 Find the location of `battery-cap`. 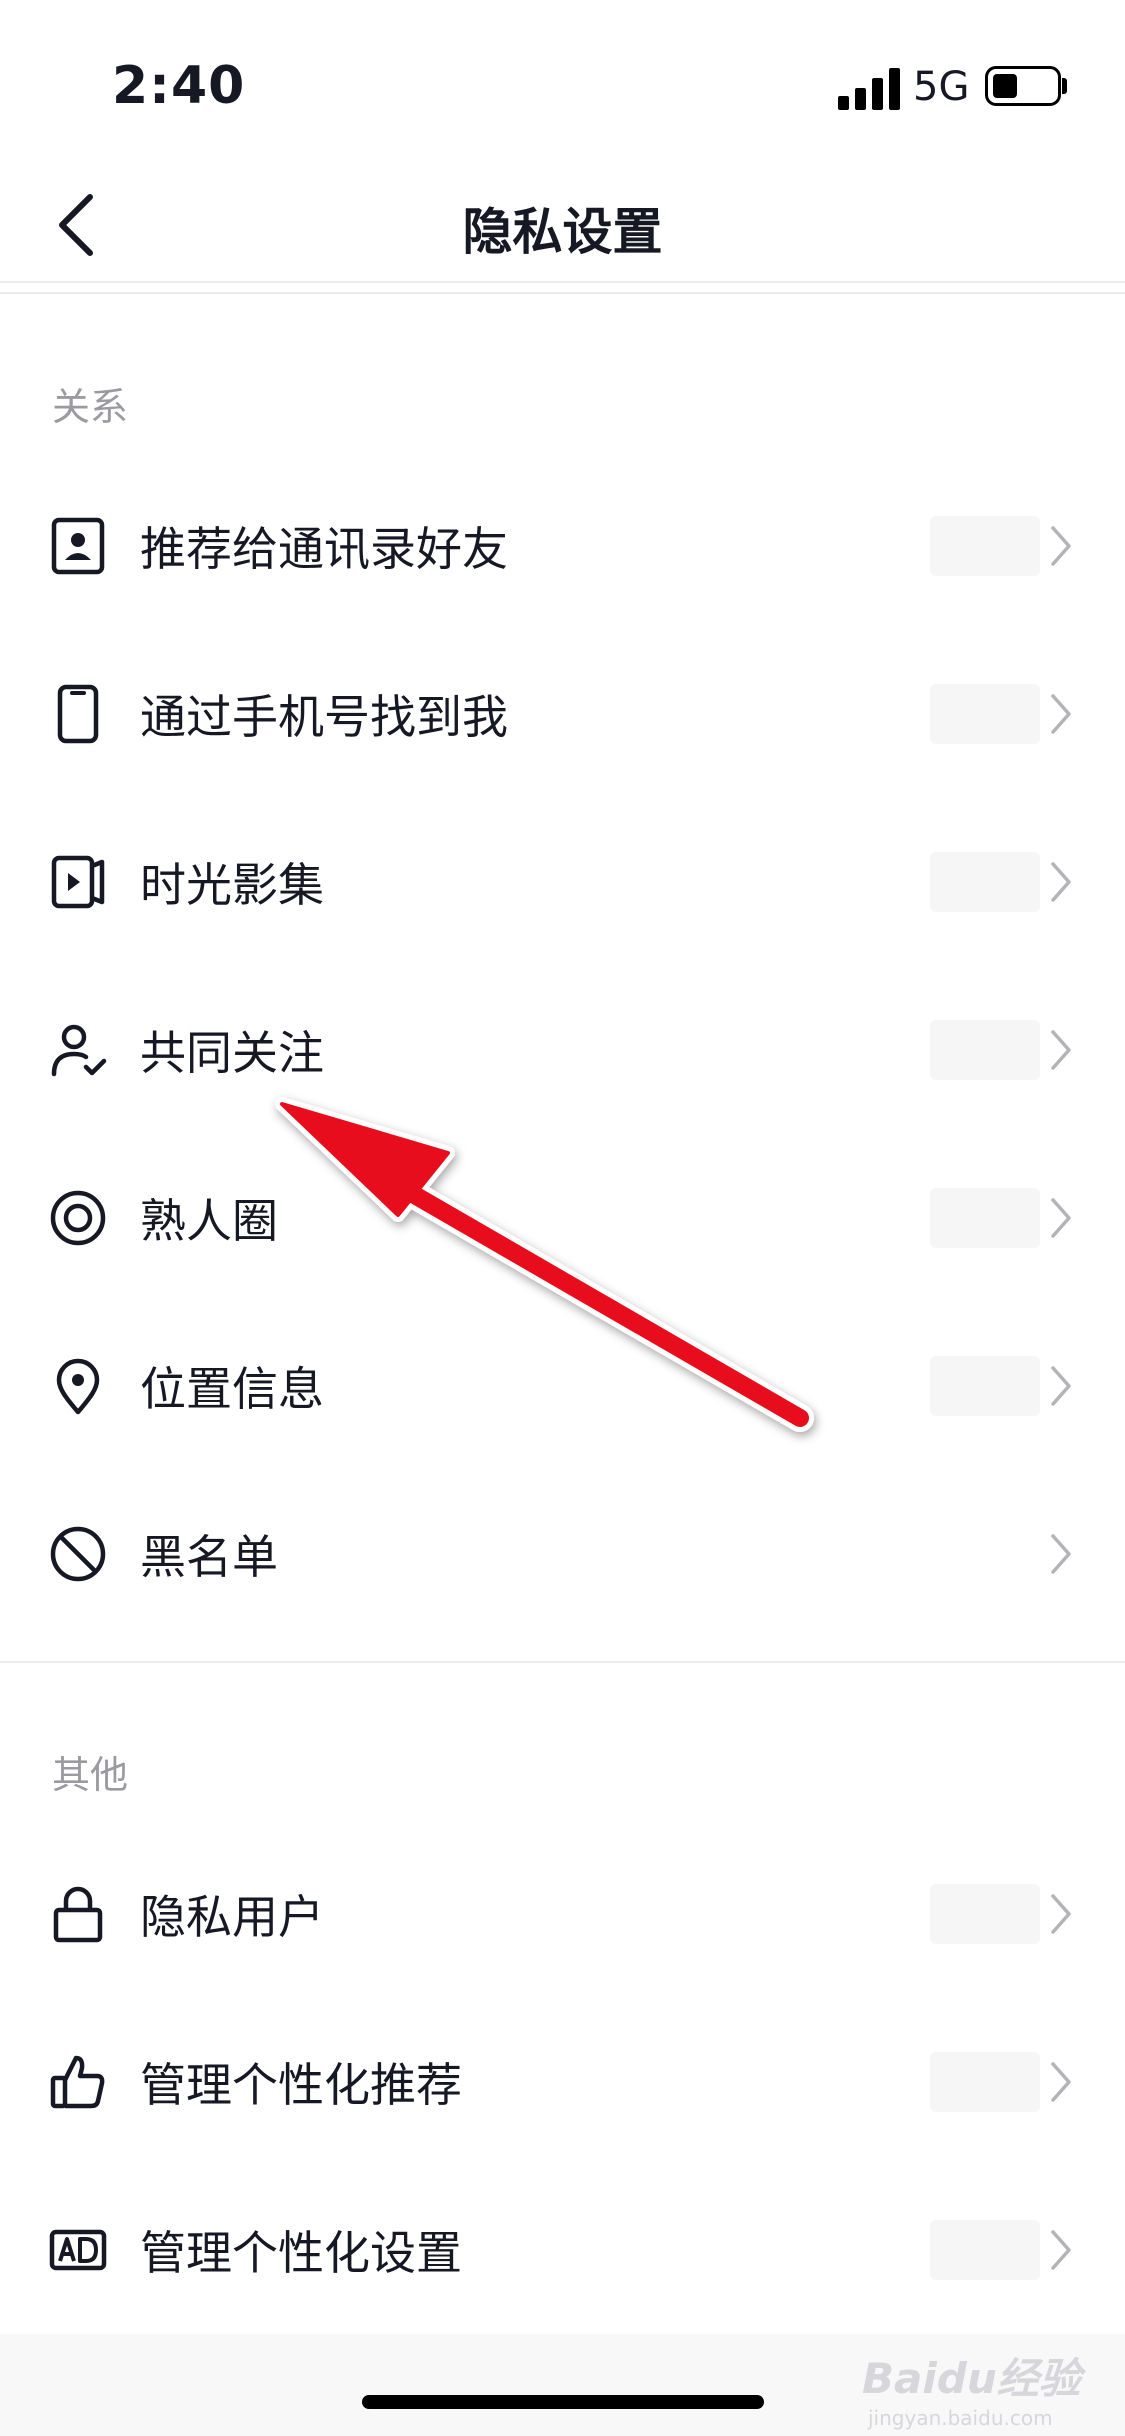

battery-cap is located at coordinates (1064, 86).